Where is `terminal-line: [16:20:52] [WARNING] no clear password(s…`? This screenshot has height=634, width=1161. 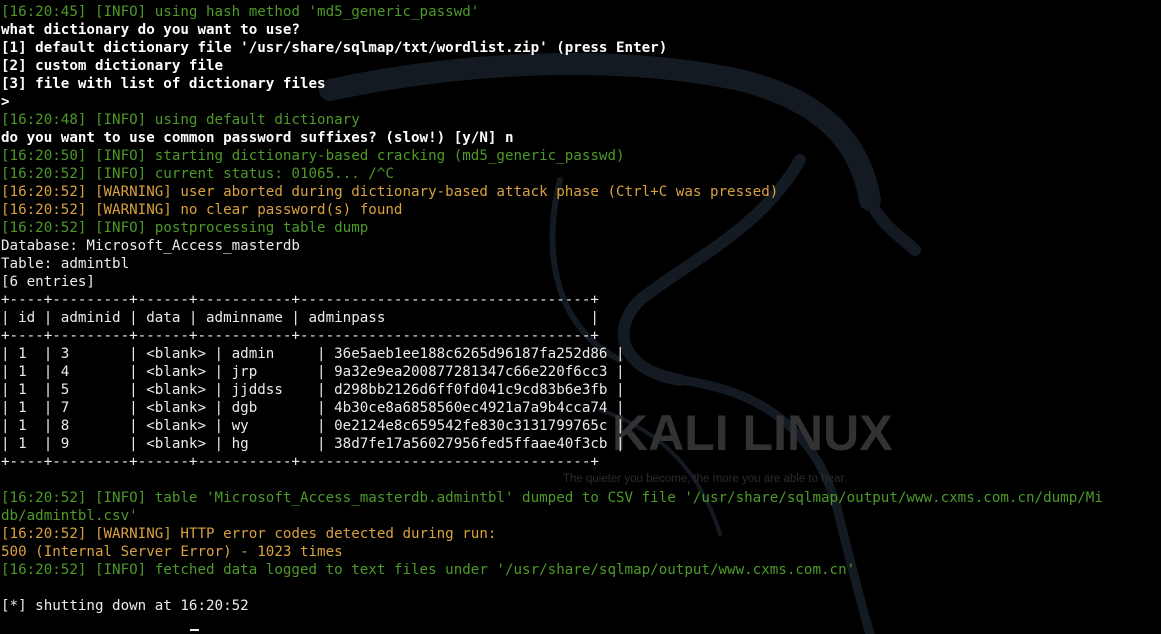
terminal-line: [16:20:52] [WARNING] no clear password(s… is located at coordinates (202, 210).